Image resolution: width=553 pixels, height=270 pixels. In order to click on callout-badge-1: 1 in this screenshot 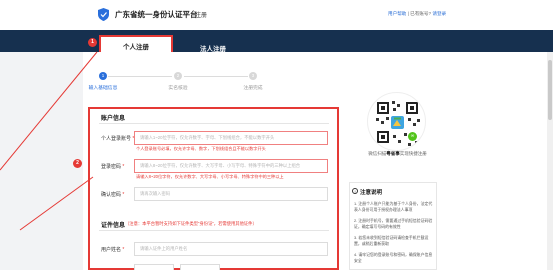, I will do `click(92, 42)`.